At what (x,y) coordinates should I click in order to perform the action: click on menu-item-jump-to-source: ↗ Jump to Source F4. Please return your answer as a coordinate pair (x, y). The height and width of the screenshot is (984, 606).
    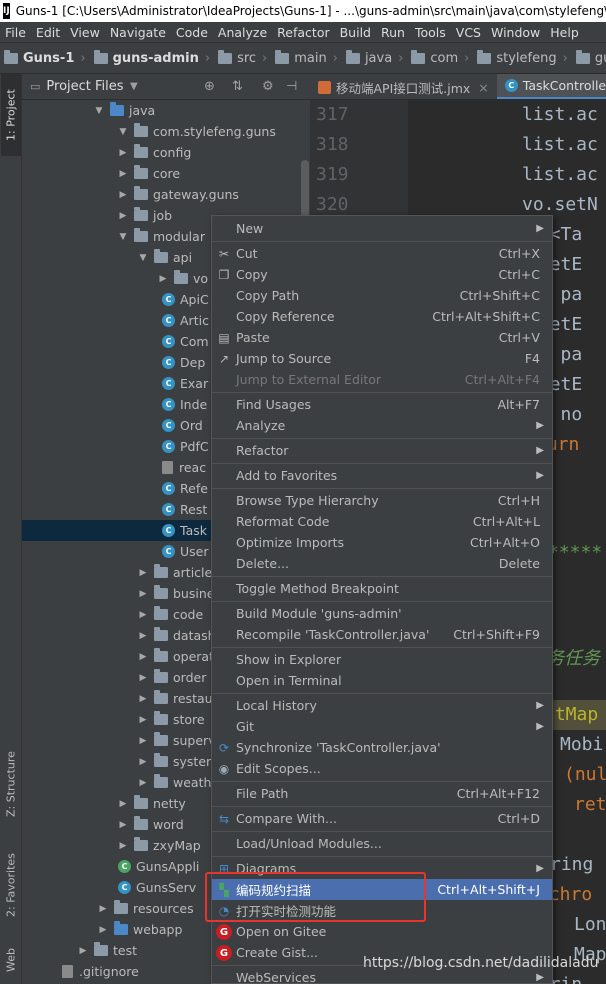
    Looking at the image, I should click on (382, 358).